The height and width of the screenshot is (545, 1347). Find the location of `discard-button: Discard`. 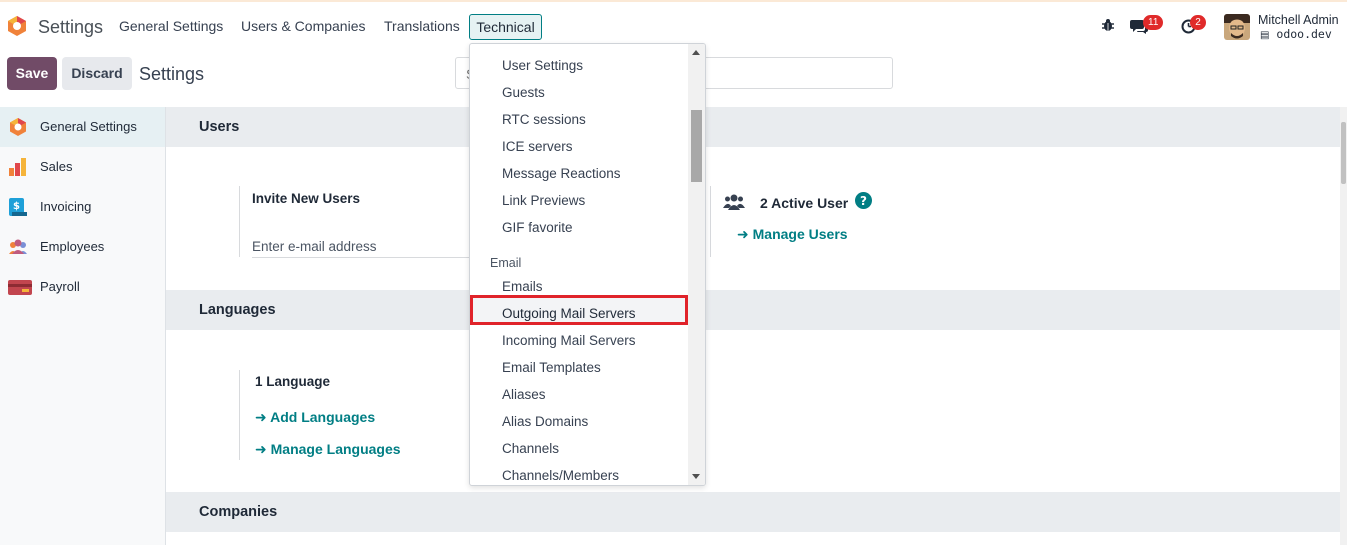

discard-button: Discard is located at coordinates (97, 73).